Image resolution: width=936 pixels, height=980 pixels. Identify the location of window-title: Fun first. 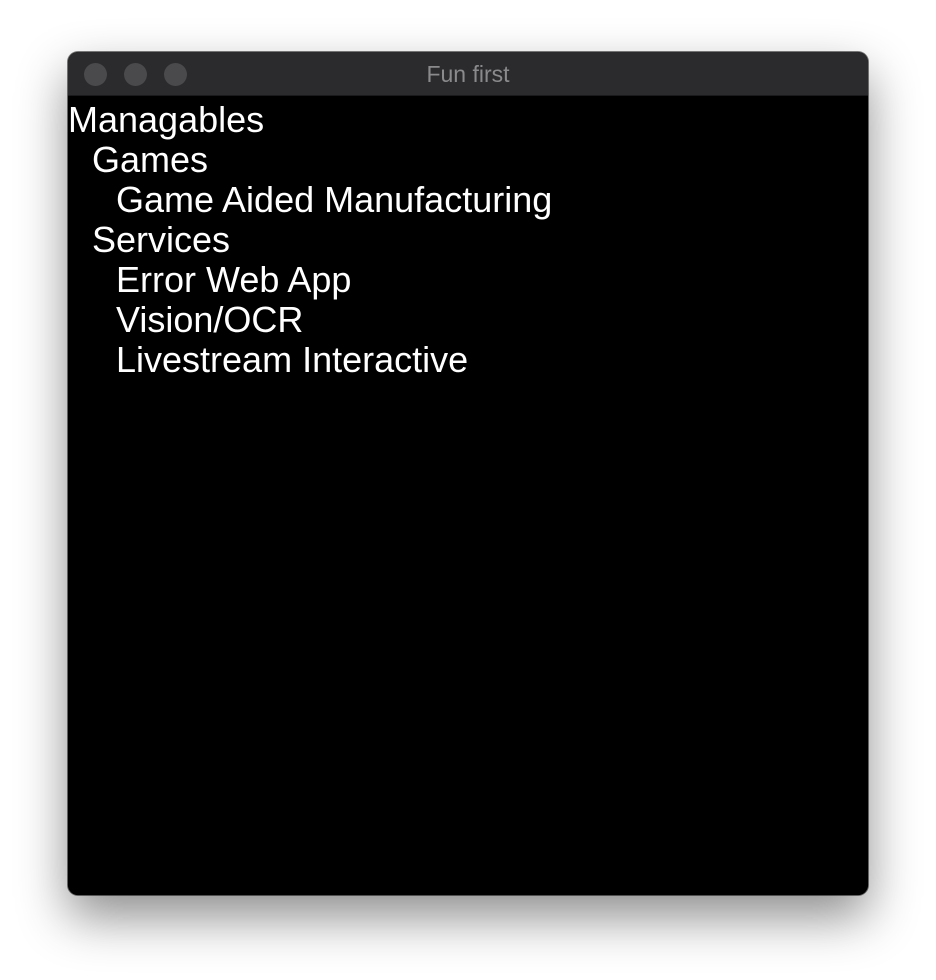
(468, 74).